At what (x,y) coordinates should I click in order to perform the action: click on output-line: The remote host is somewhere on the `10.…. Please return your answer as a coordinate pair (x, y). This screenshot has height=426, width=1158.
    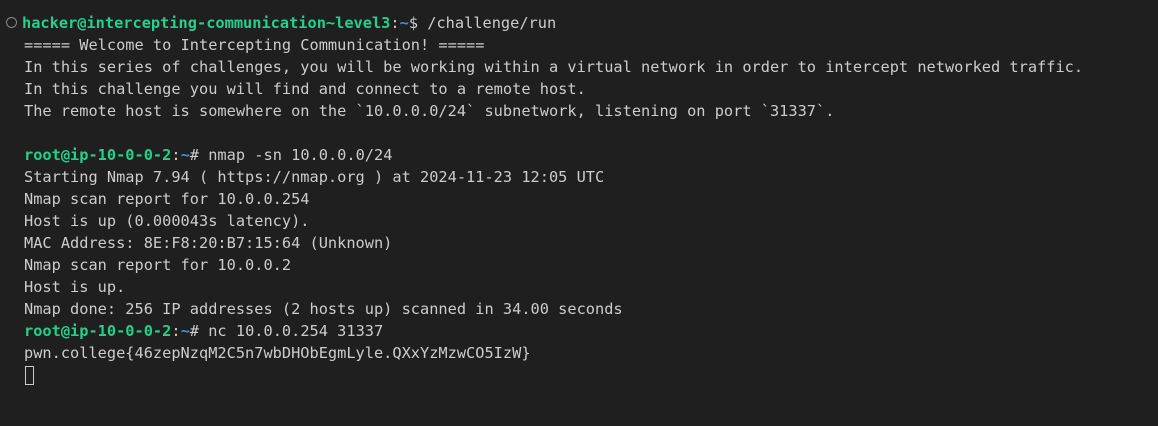
    Looking at the image, I should click on (429, 111).